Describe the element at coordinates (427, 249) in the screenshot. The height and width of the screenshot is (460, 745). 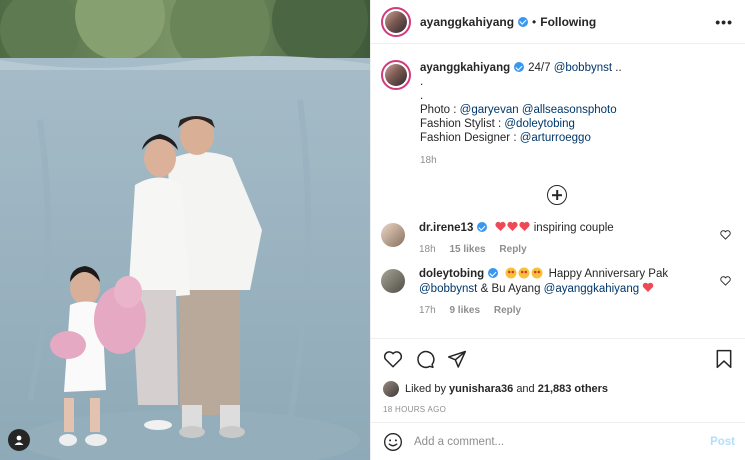
I see `comment-time: 18h` at that location.